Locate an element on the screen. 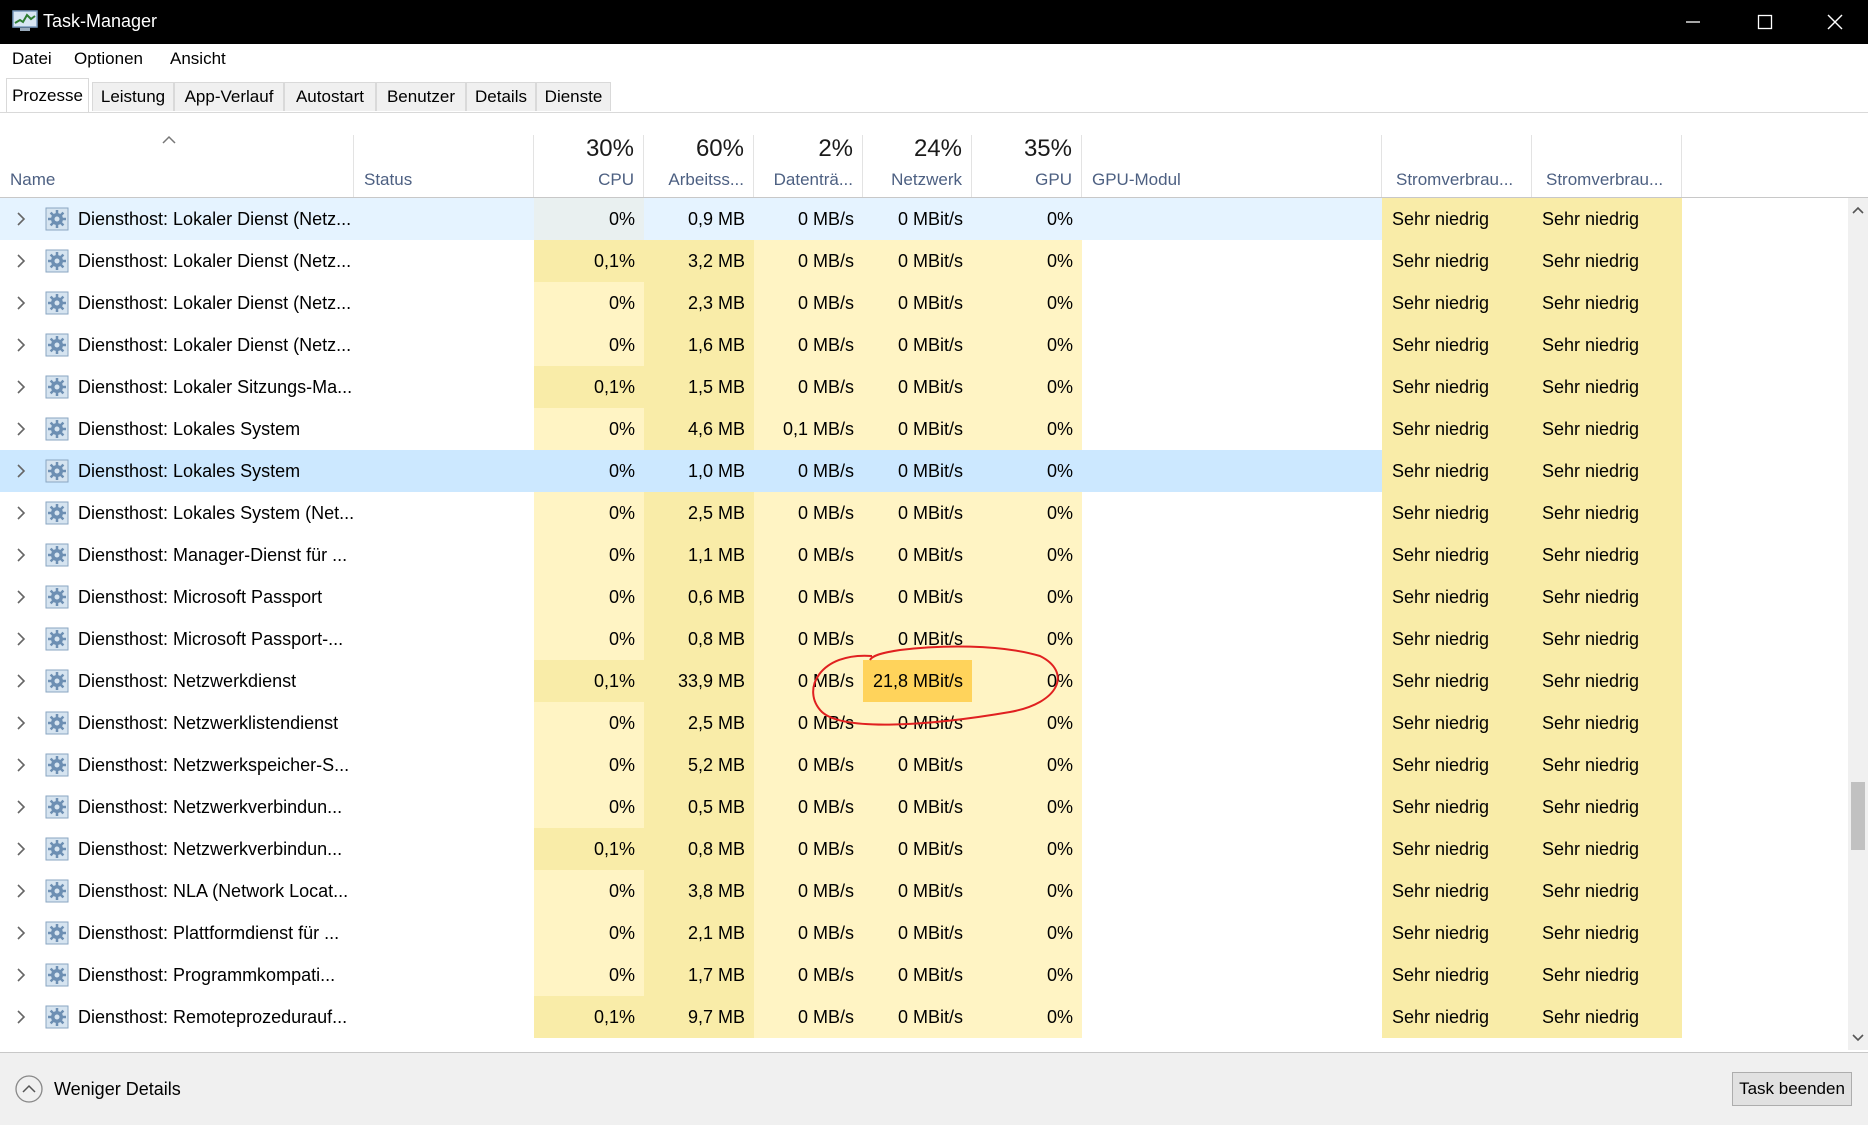 This screenshot has height=1125, width=1868. minimize-button is located at coordinates (1693, 22).